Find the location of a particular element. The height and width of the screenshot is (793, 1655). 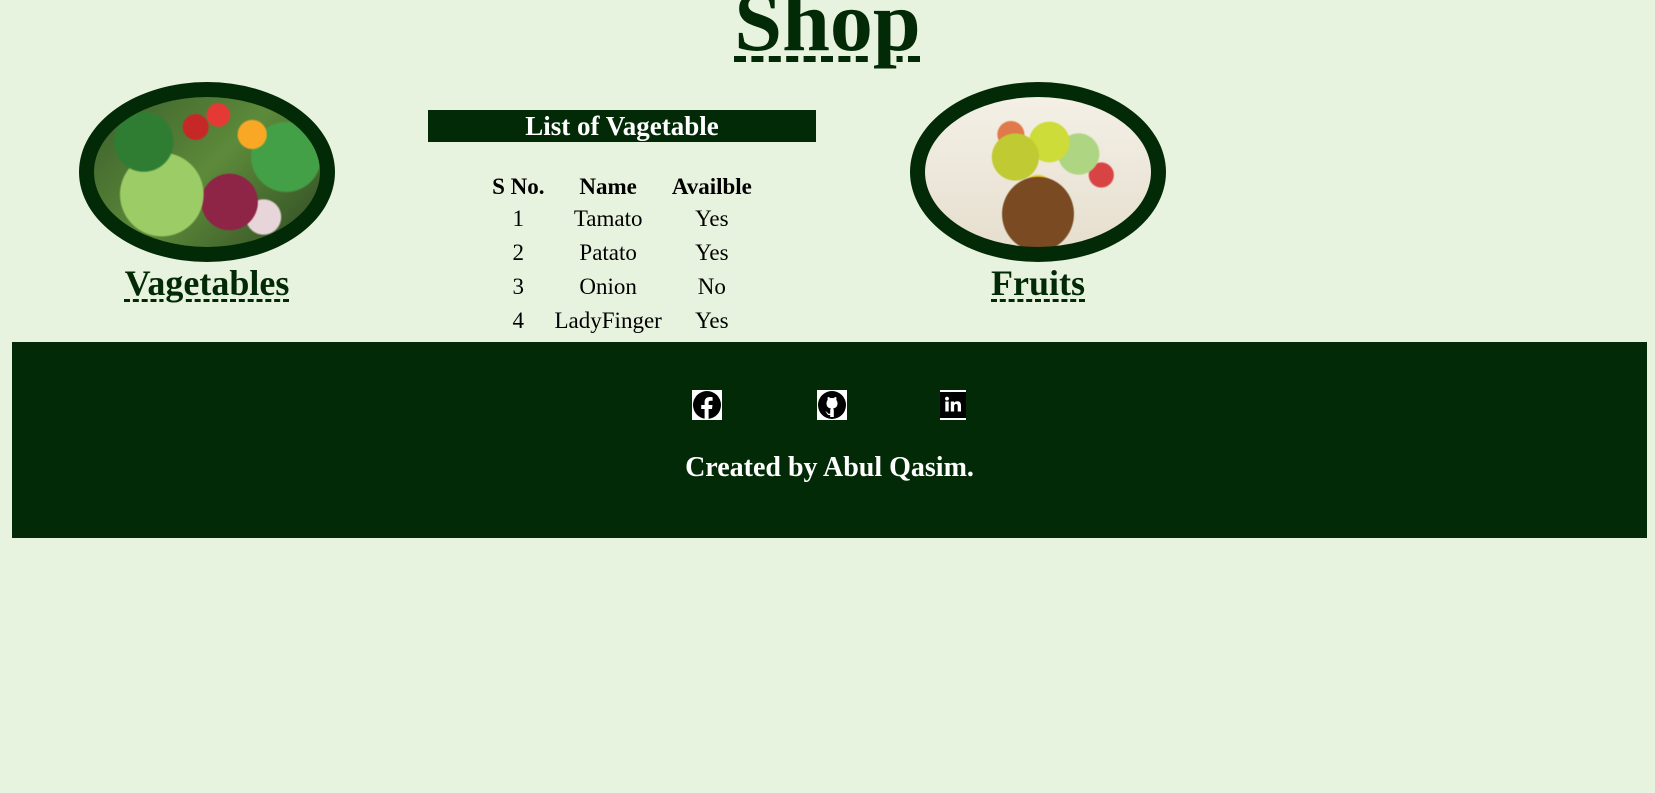

column-header-name: Name is located at coordinates (608, 186).